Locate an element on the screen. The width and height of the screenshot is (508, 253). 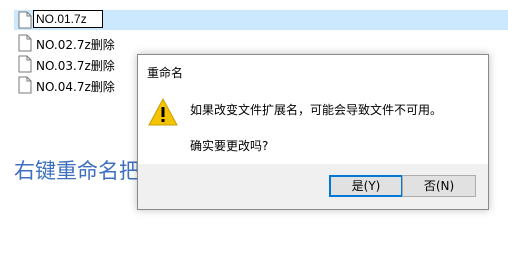
no-button: 否(N) is located at coordinates (439, 186).